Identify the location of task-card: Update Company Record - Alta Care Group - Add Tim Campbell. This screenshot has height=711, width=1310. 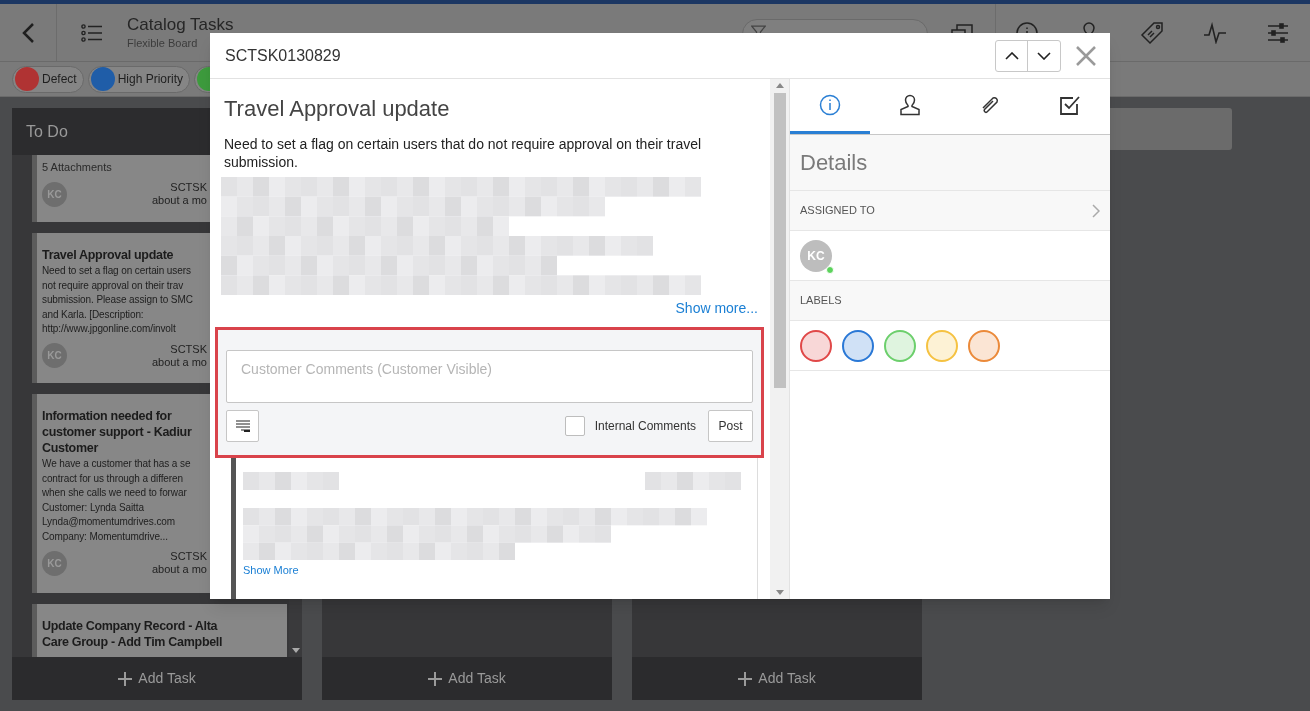
(159, 630).